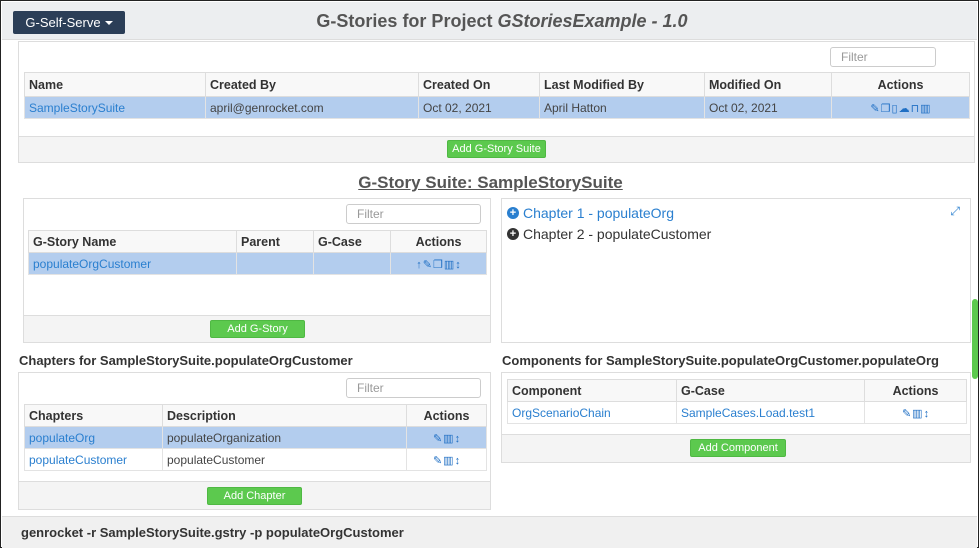 The height and width of the screenshot is (548, 979). Describe the element at coordinates (62, 438) in the screenshot. I see `chapter-name-link: populateOrg` at that location.